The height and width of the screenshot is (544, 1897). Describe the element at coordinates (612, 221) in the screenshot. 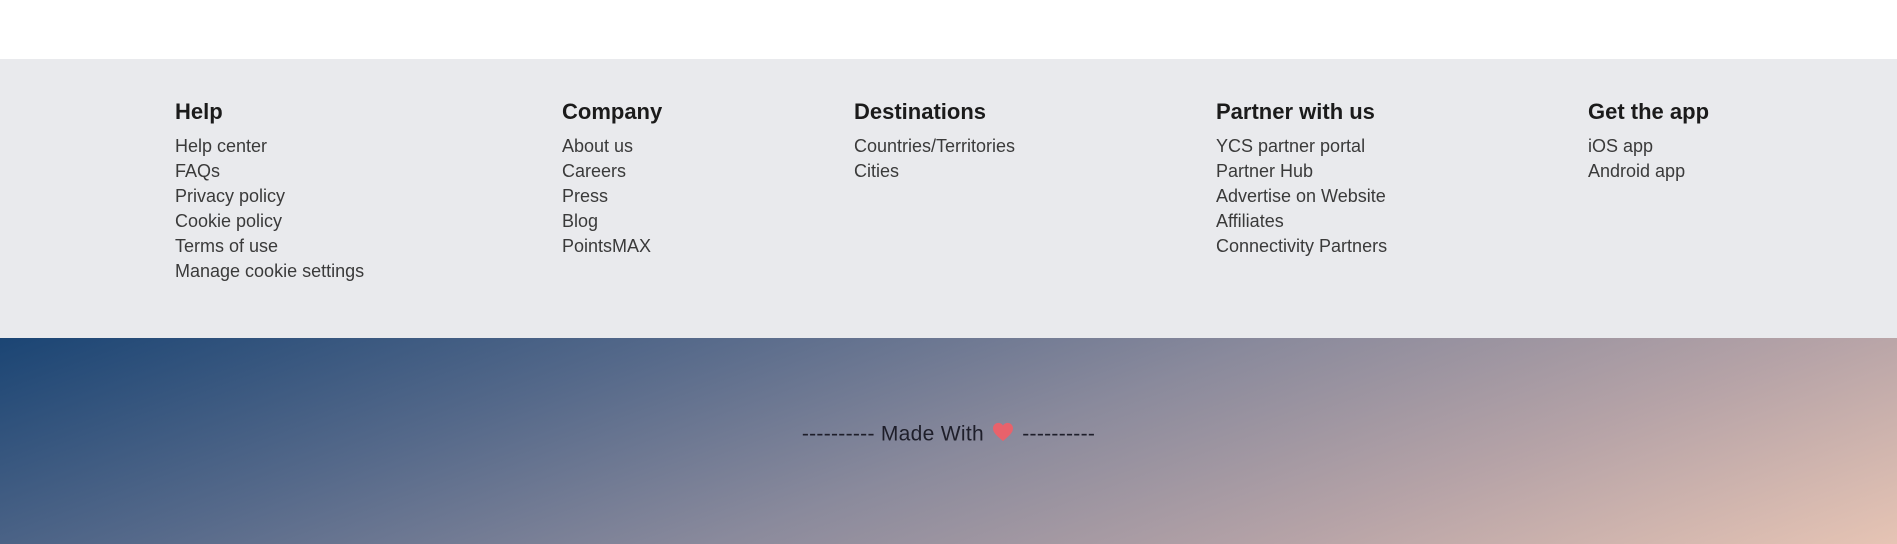

I see `footer-link-blog: Blog` at that location.